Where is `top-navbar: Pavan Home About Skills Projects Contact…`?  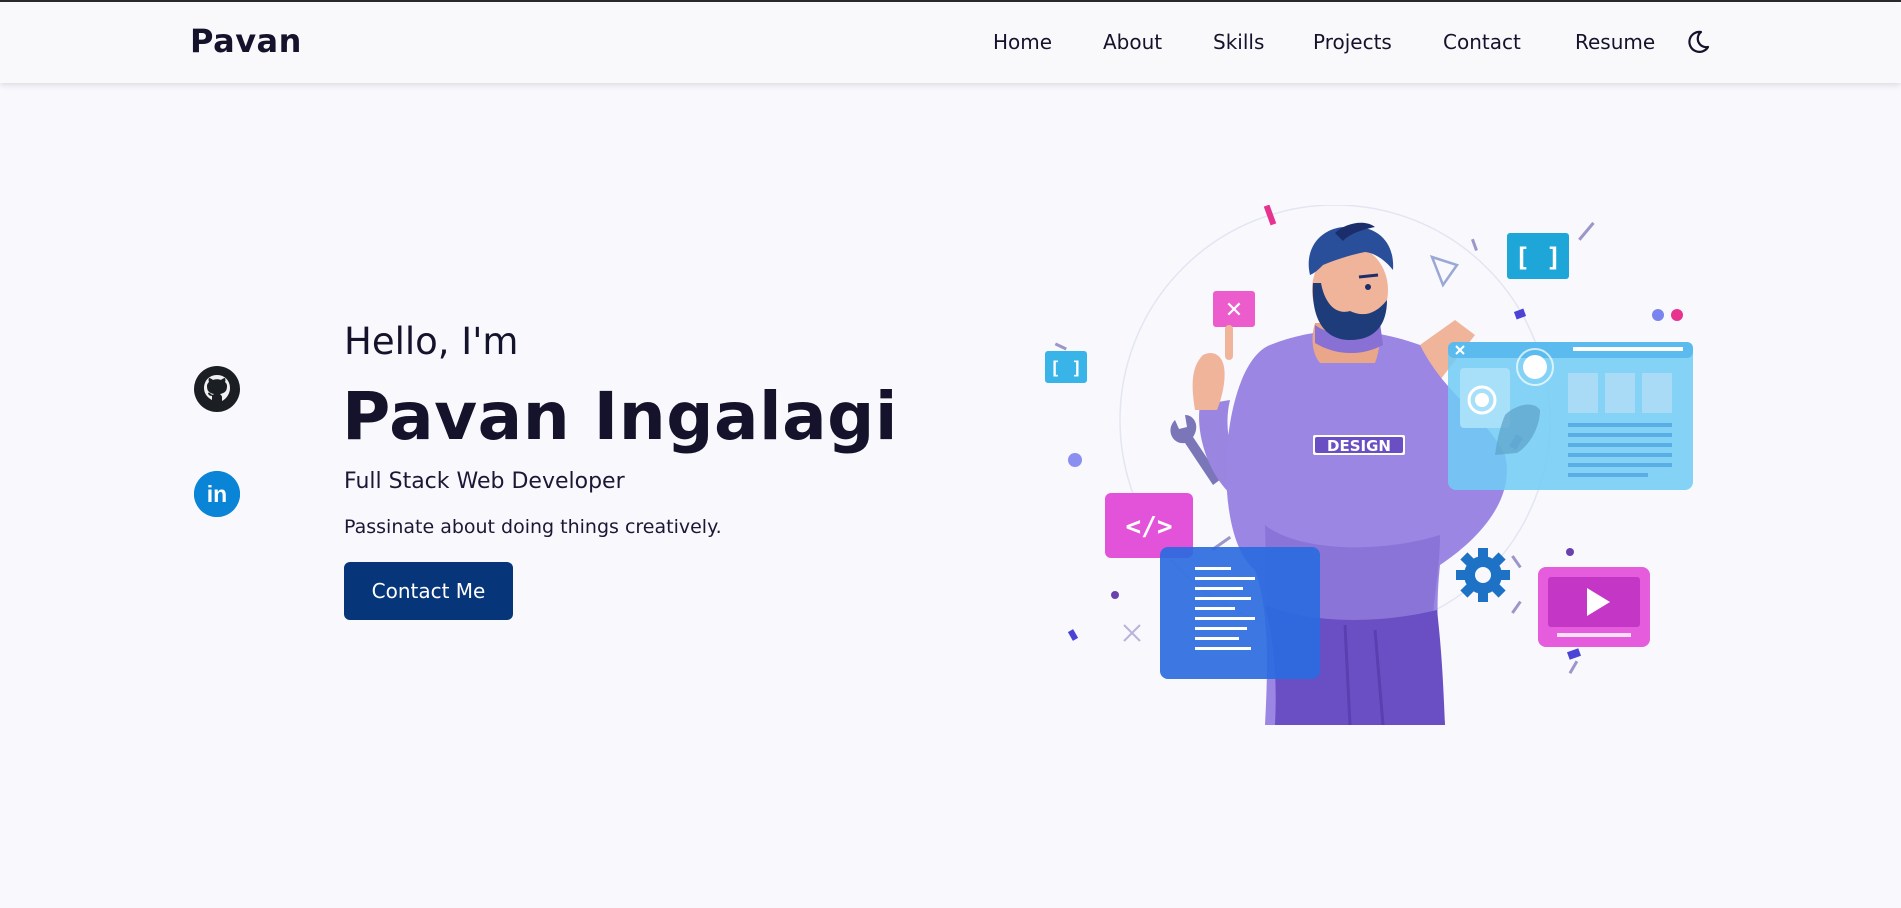 top-navbar: Pavan Home About Skills Projects Contact… is located at coordinates (950, 42).